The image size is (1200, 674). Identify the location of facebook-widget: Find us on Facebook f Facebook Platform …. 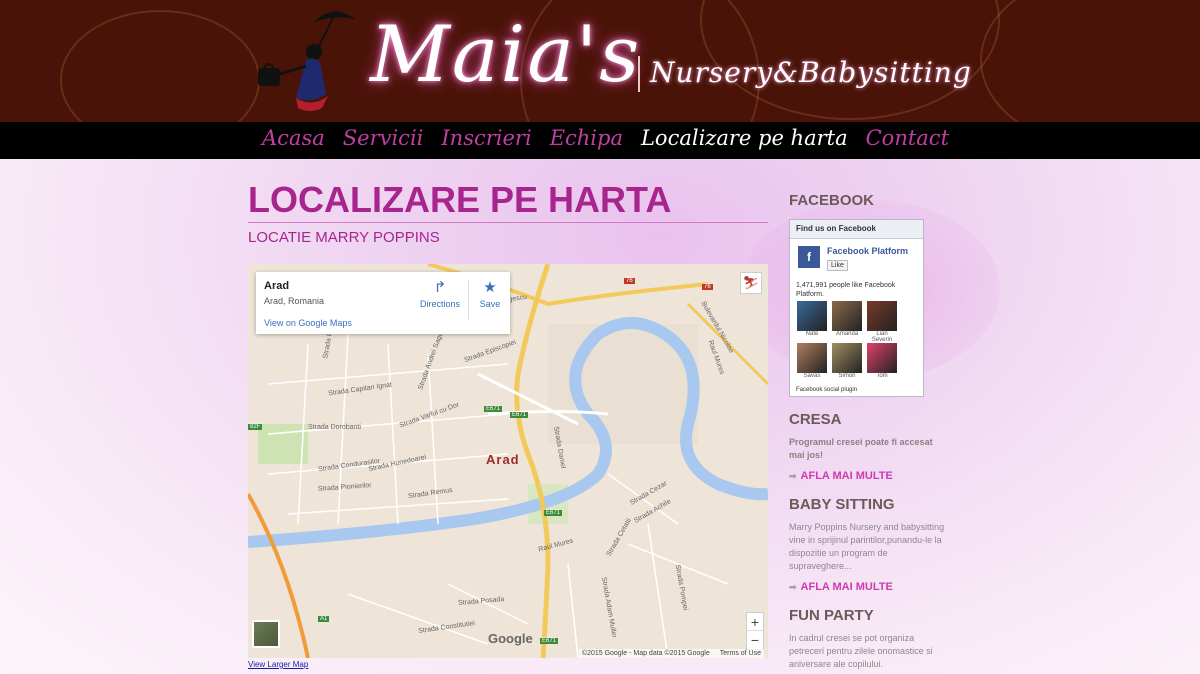
(856, 308).